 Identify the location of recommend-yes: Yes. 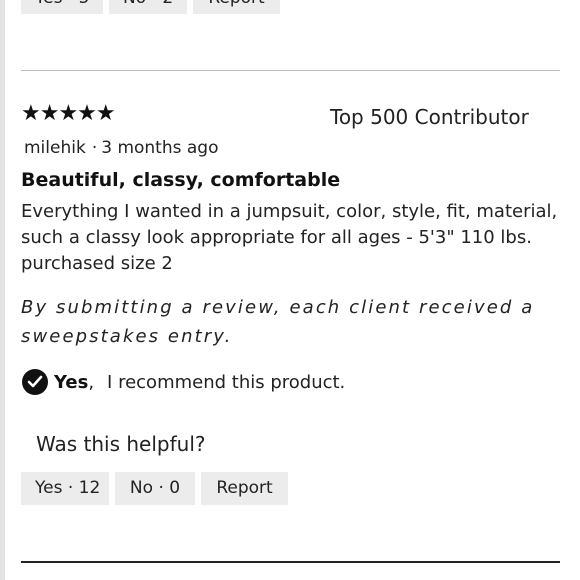
(71, 382).